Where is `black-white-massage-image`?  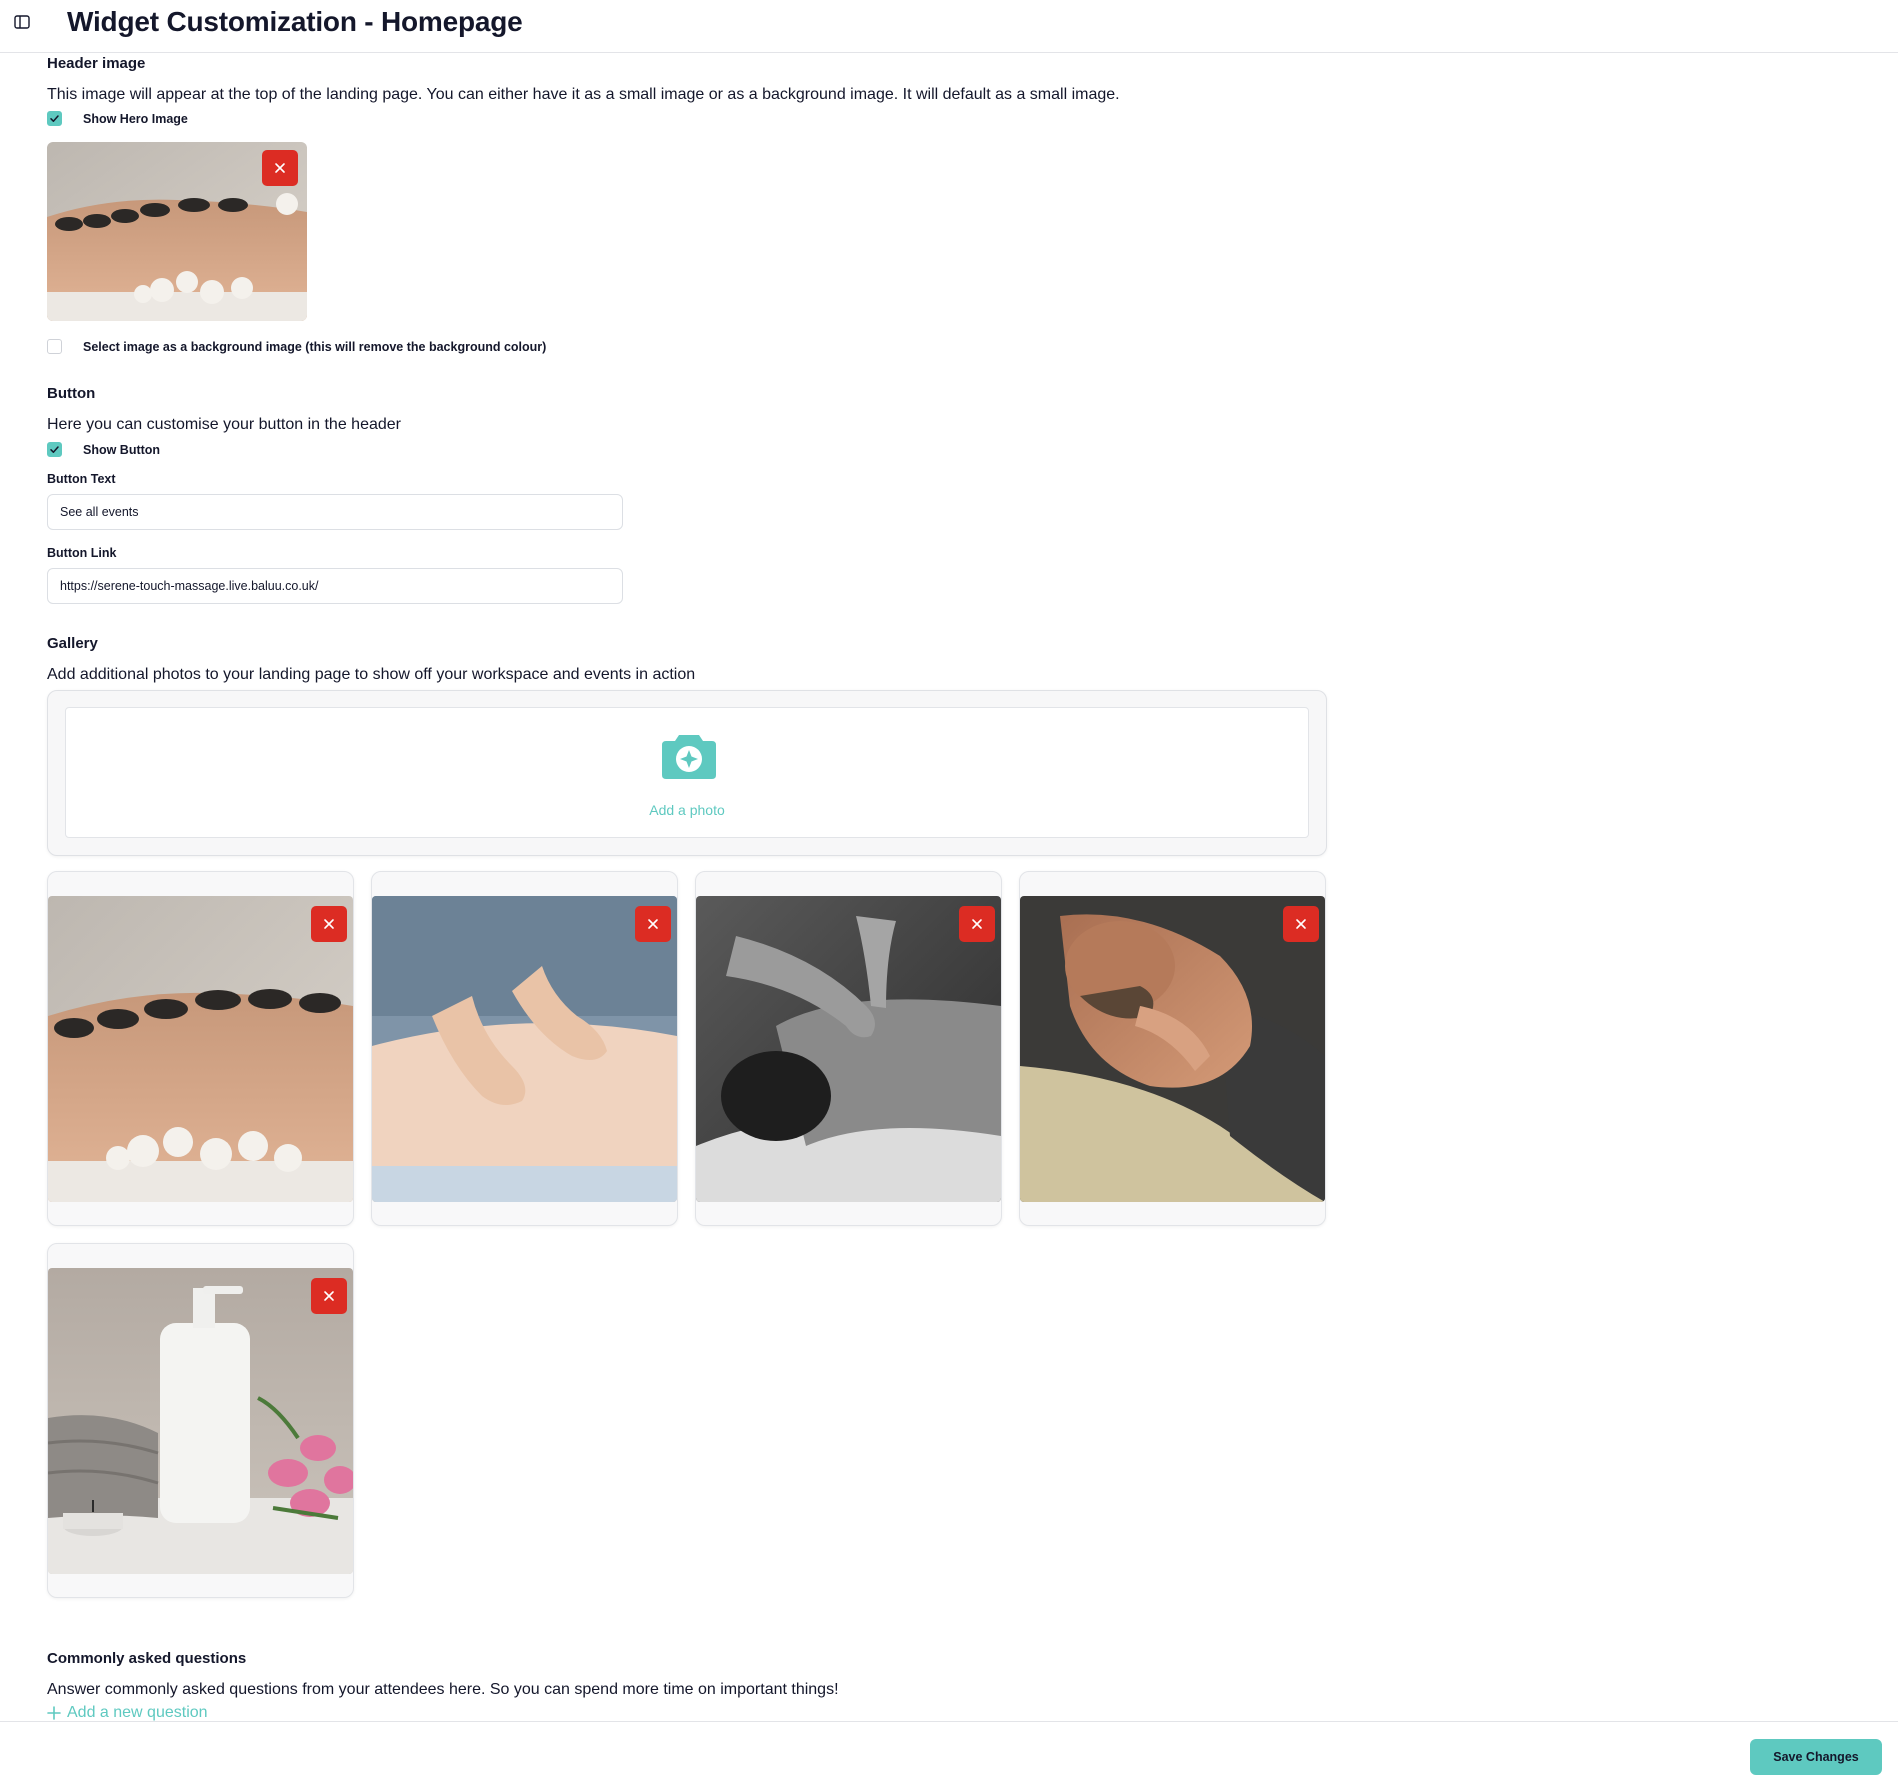
black-white-massage-image is located at coordinates (848, 1049).